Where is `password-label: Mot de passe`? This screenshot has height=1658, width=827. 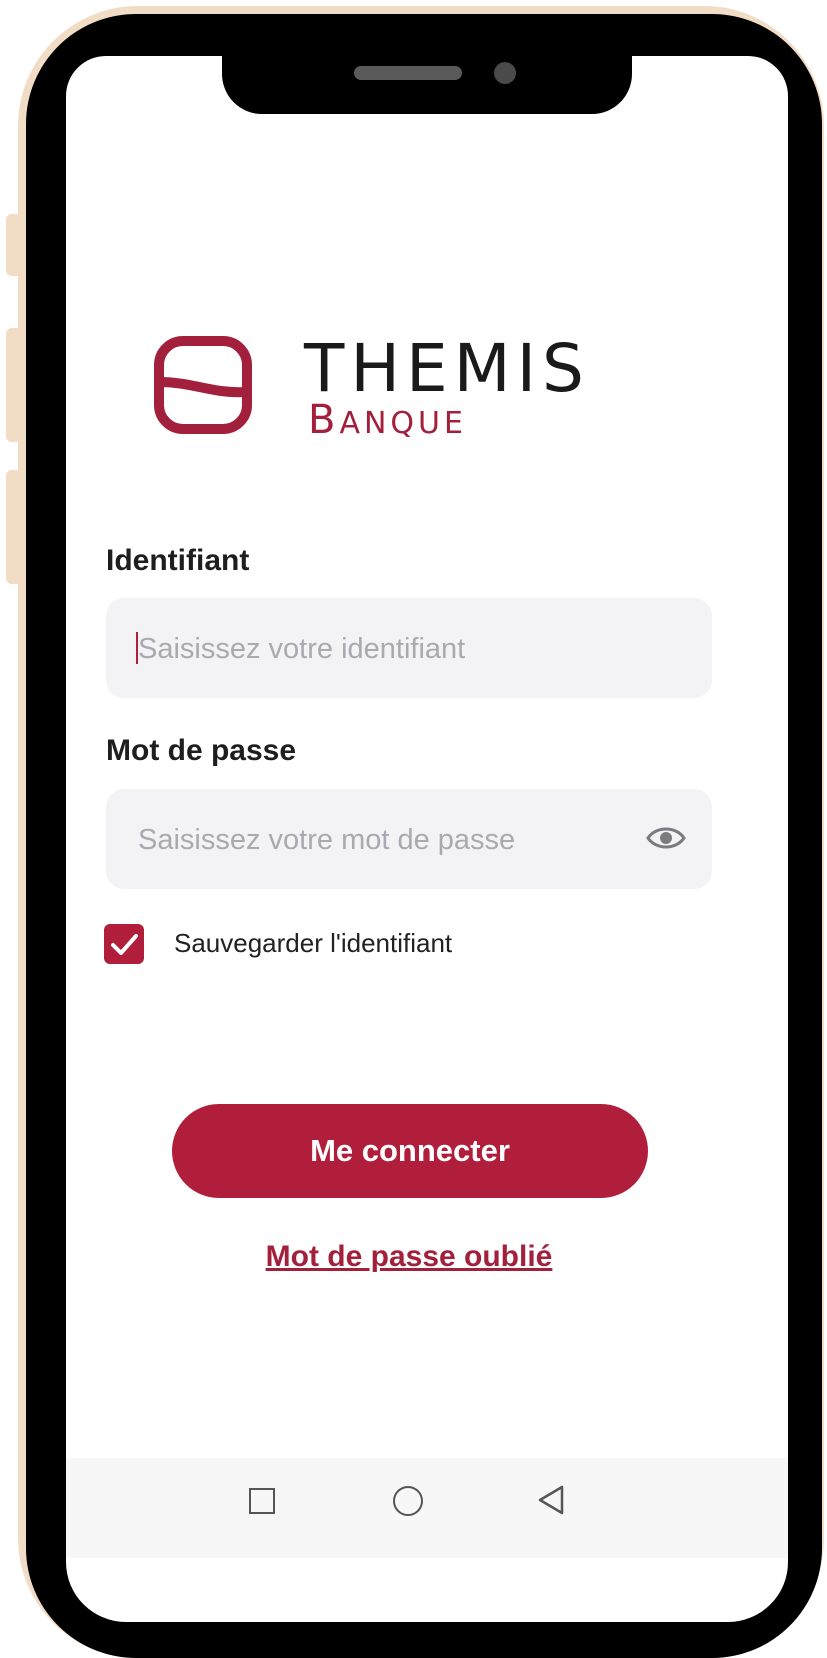
password-label: Mot de passe is located at coordinates (201, 750).